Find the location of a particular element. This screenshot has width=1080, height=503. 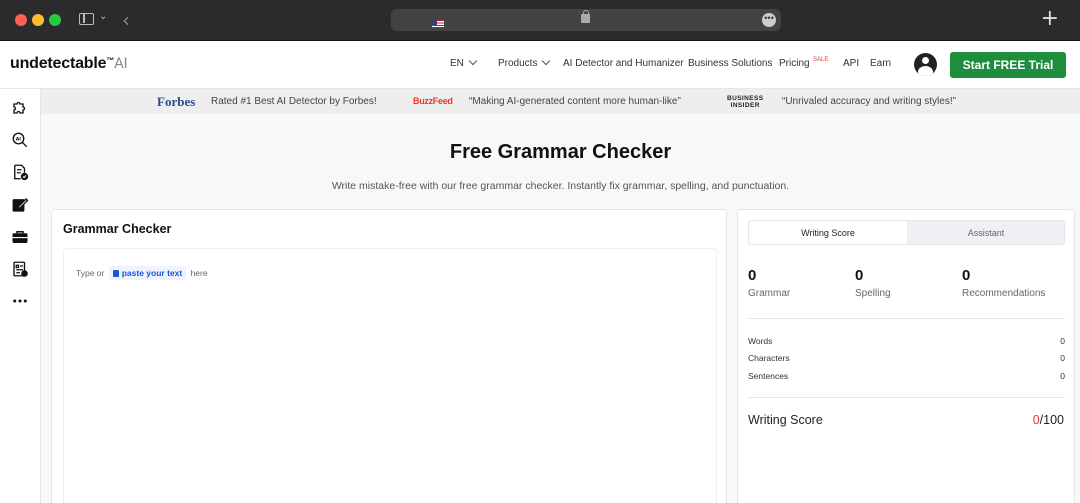

stat-sentences-value: 0 is located at coordinates (1062, 376).